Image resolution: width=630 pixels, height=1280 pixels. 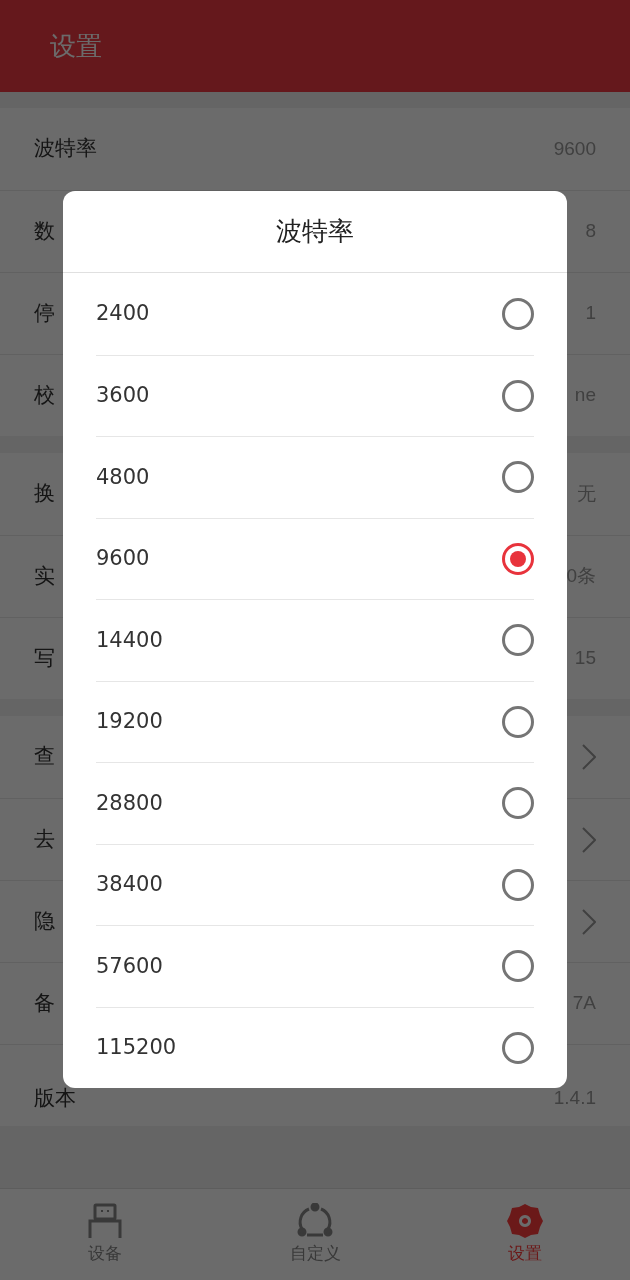 What do you see at coordinates (65, 149) in the screenshot?
I see `row-label: 波特率` at bounding box center [65, 149].